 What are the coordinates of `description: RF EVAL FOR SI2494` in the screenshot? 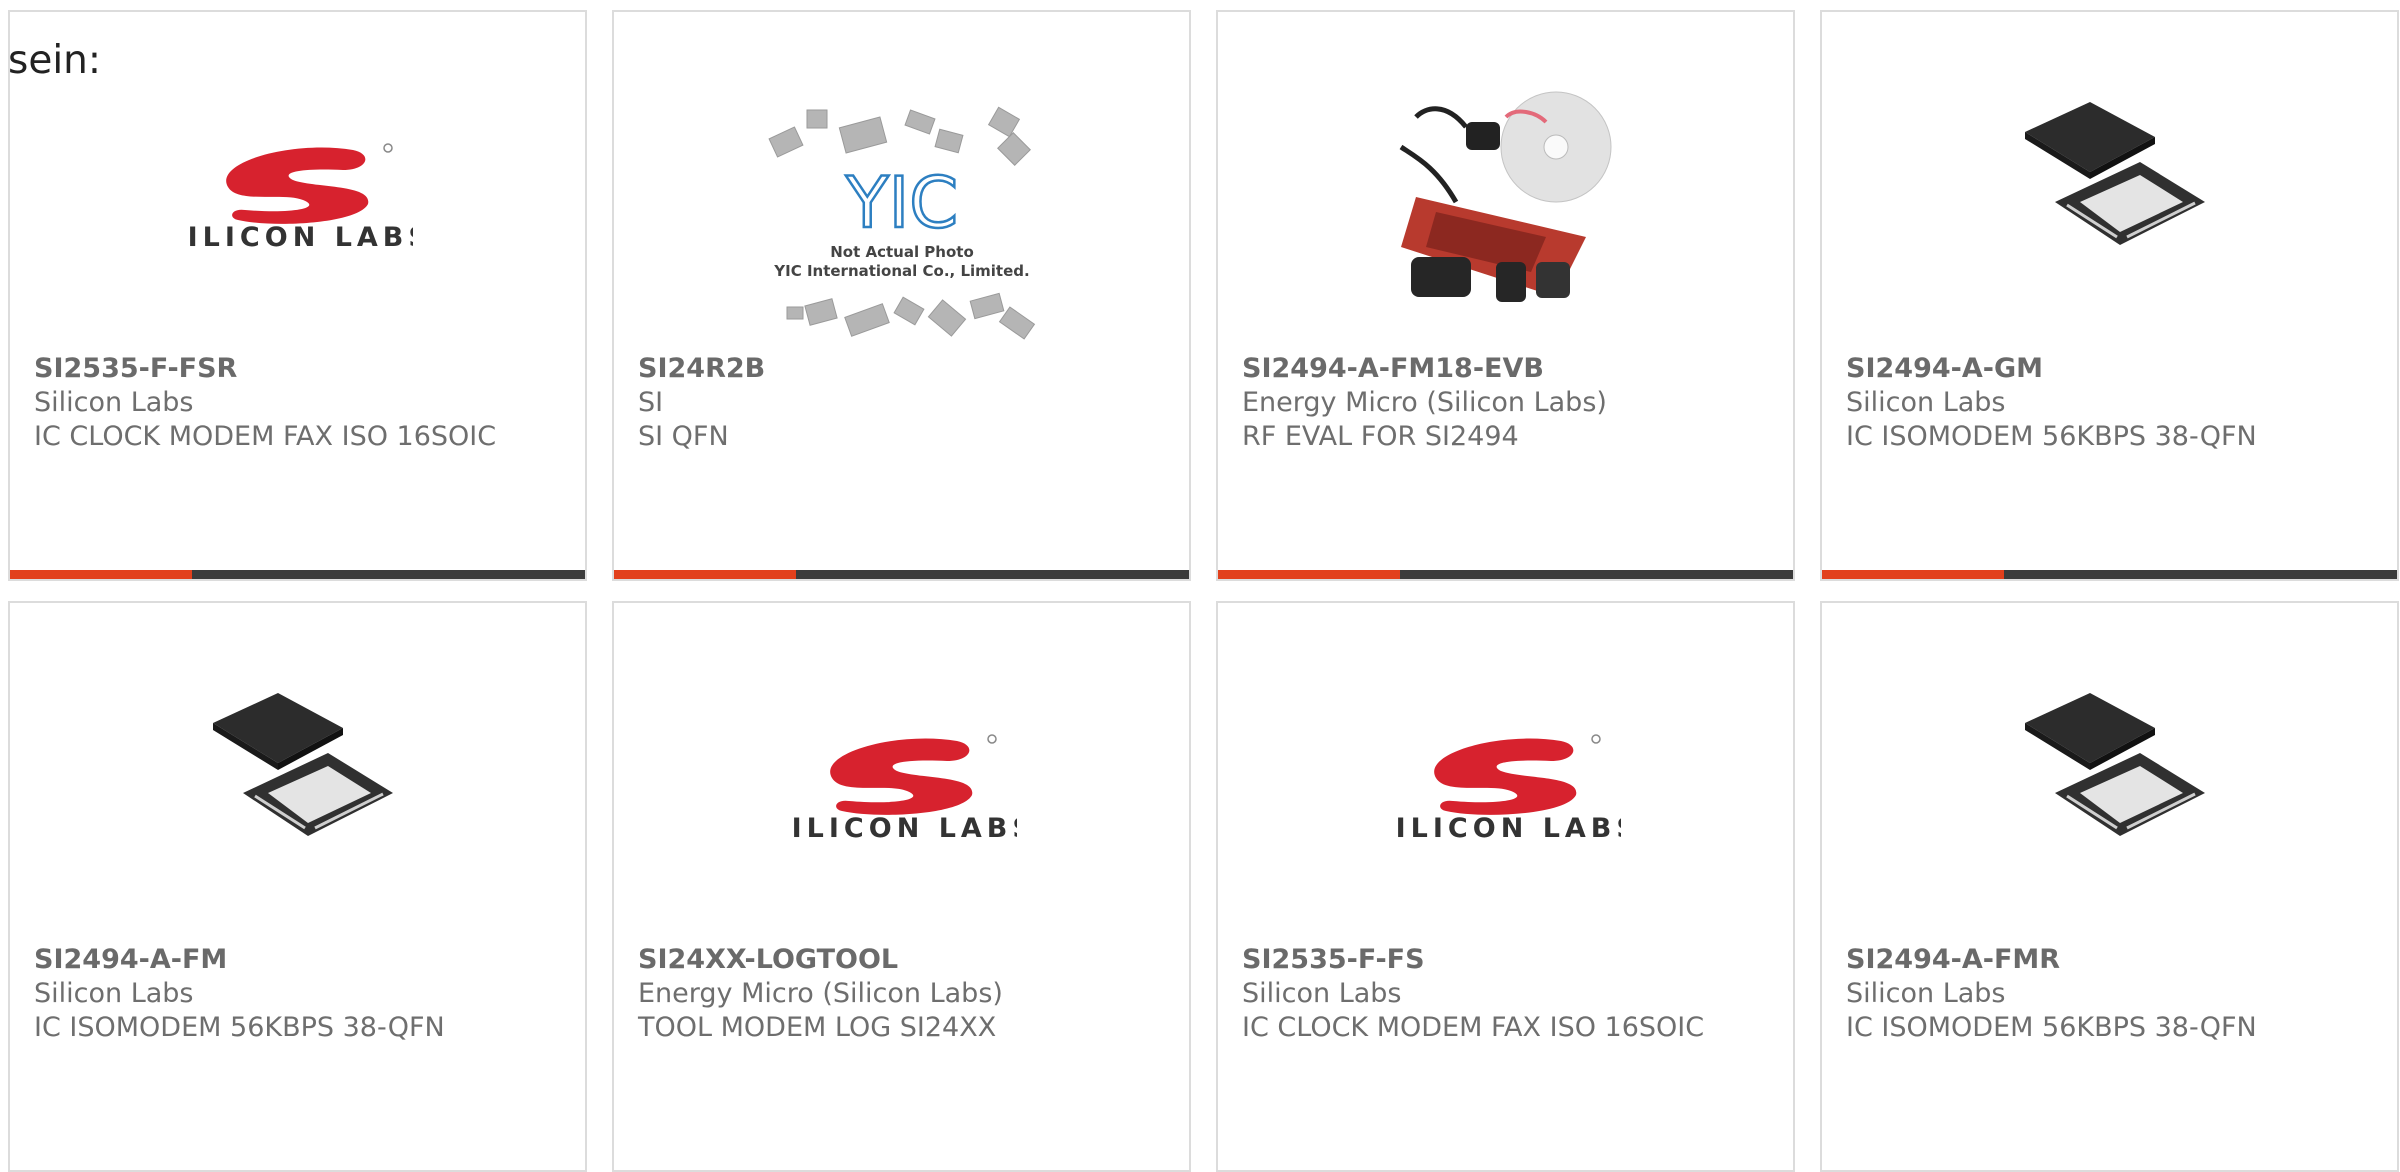 It's located at (1380, 436).